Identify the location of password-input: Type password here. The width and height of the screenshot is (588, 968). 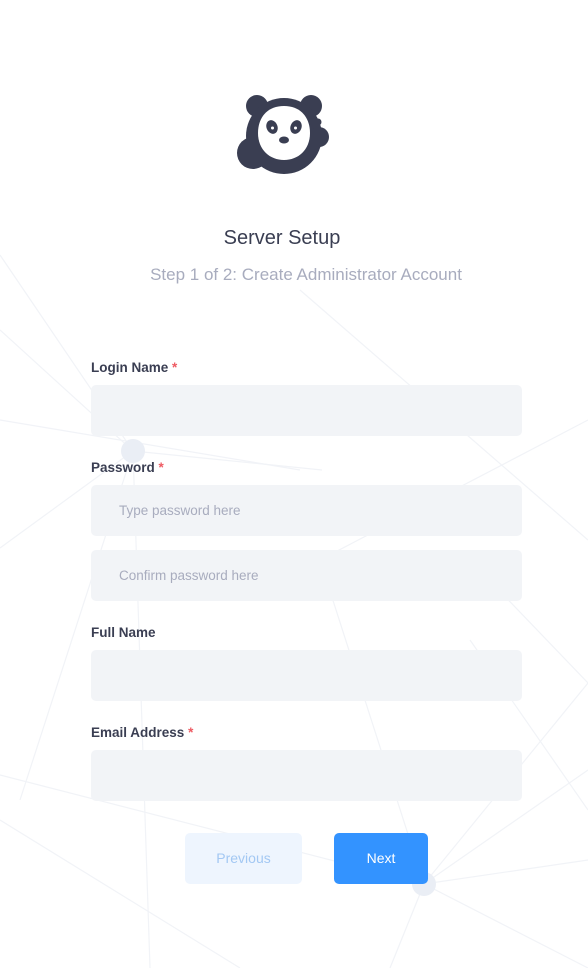
(306, 510).